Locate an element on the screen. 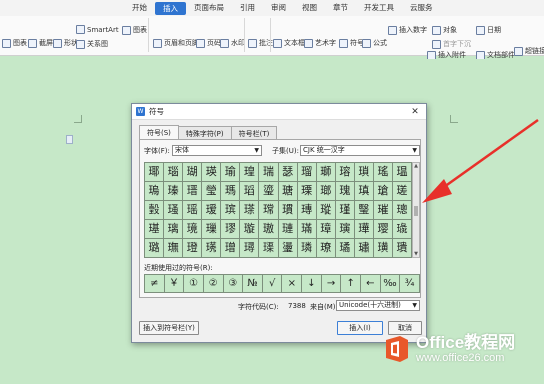 Image resolution: width=544 pixels, height=384 pixels. arrow-head is located at coordinates (437, 191).